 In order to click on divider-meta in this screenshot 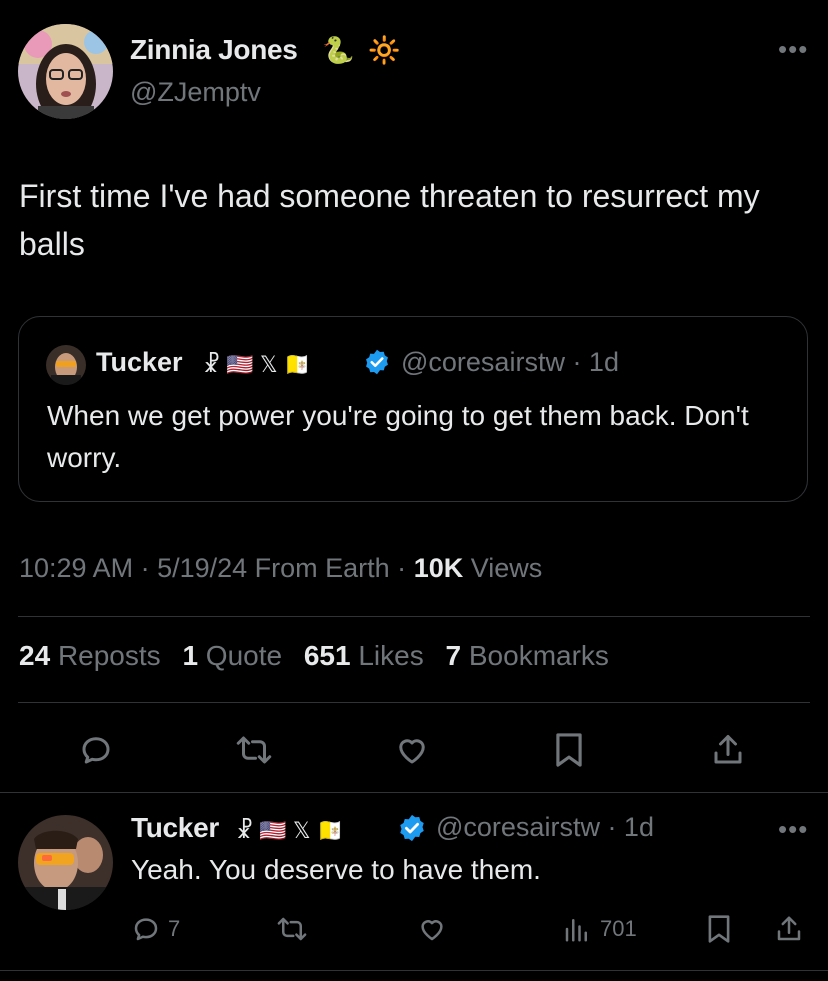, I will do `click(414, 616)`.